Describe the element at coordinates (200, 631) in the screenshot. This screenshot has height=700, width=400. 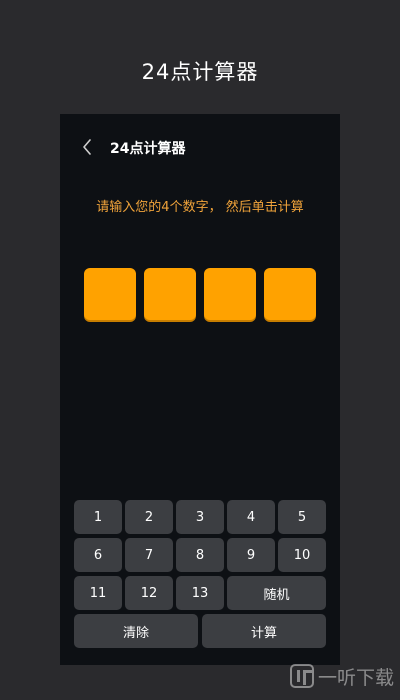
I see `keypad-row-4: 清除 计算` at that location.